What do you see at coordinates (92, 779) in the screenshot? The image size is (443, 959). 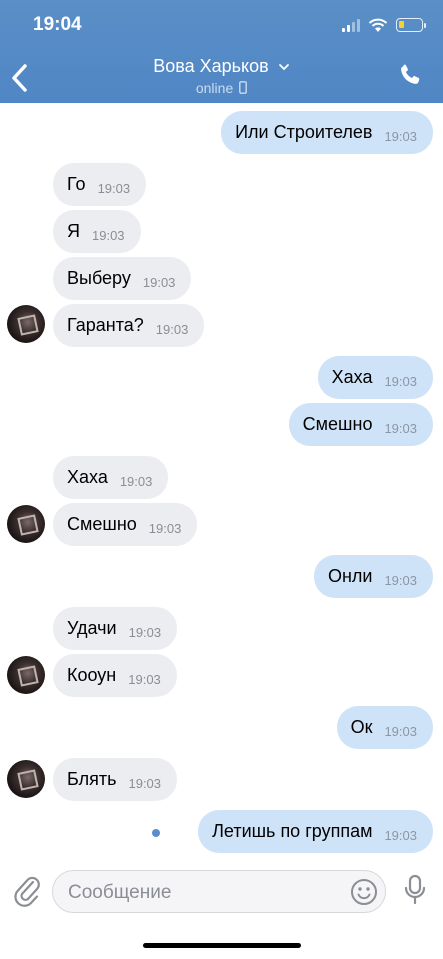 I see `message-text: Блять` at bounding box center [92, 779].